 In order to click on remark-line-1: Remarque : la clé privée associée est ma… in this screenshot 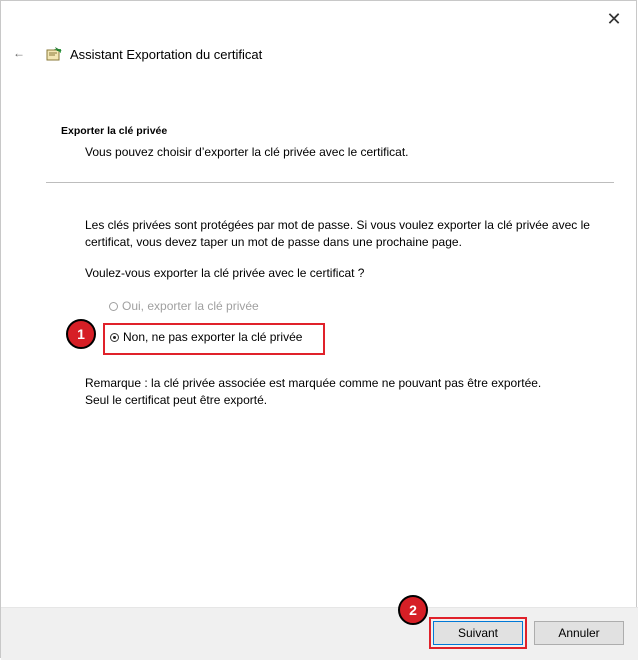, I will do `click(313, 383)`.